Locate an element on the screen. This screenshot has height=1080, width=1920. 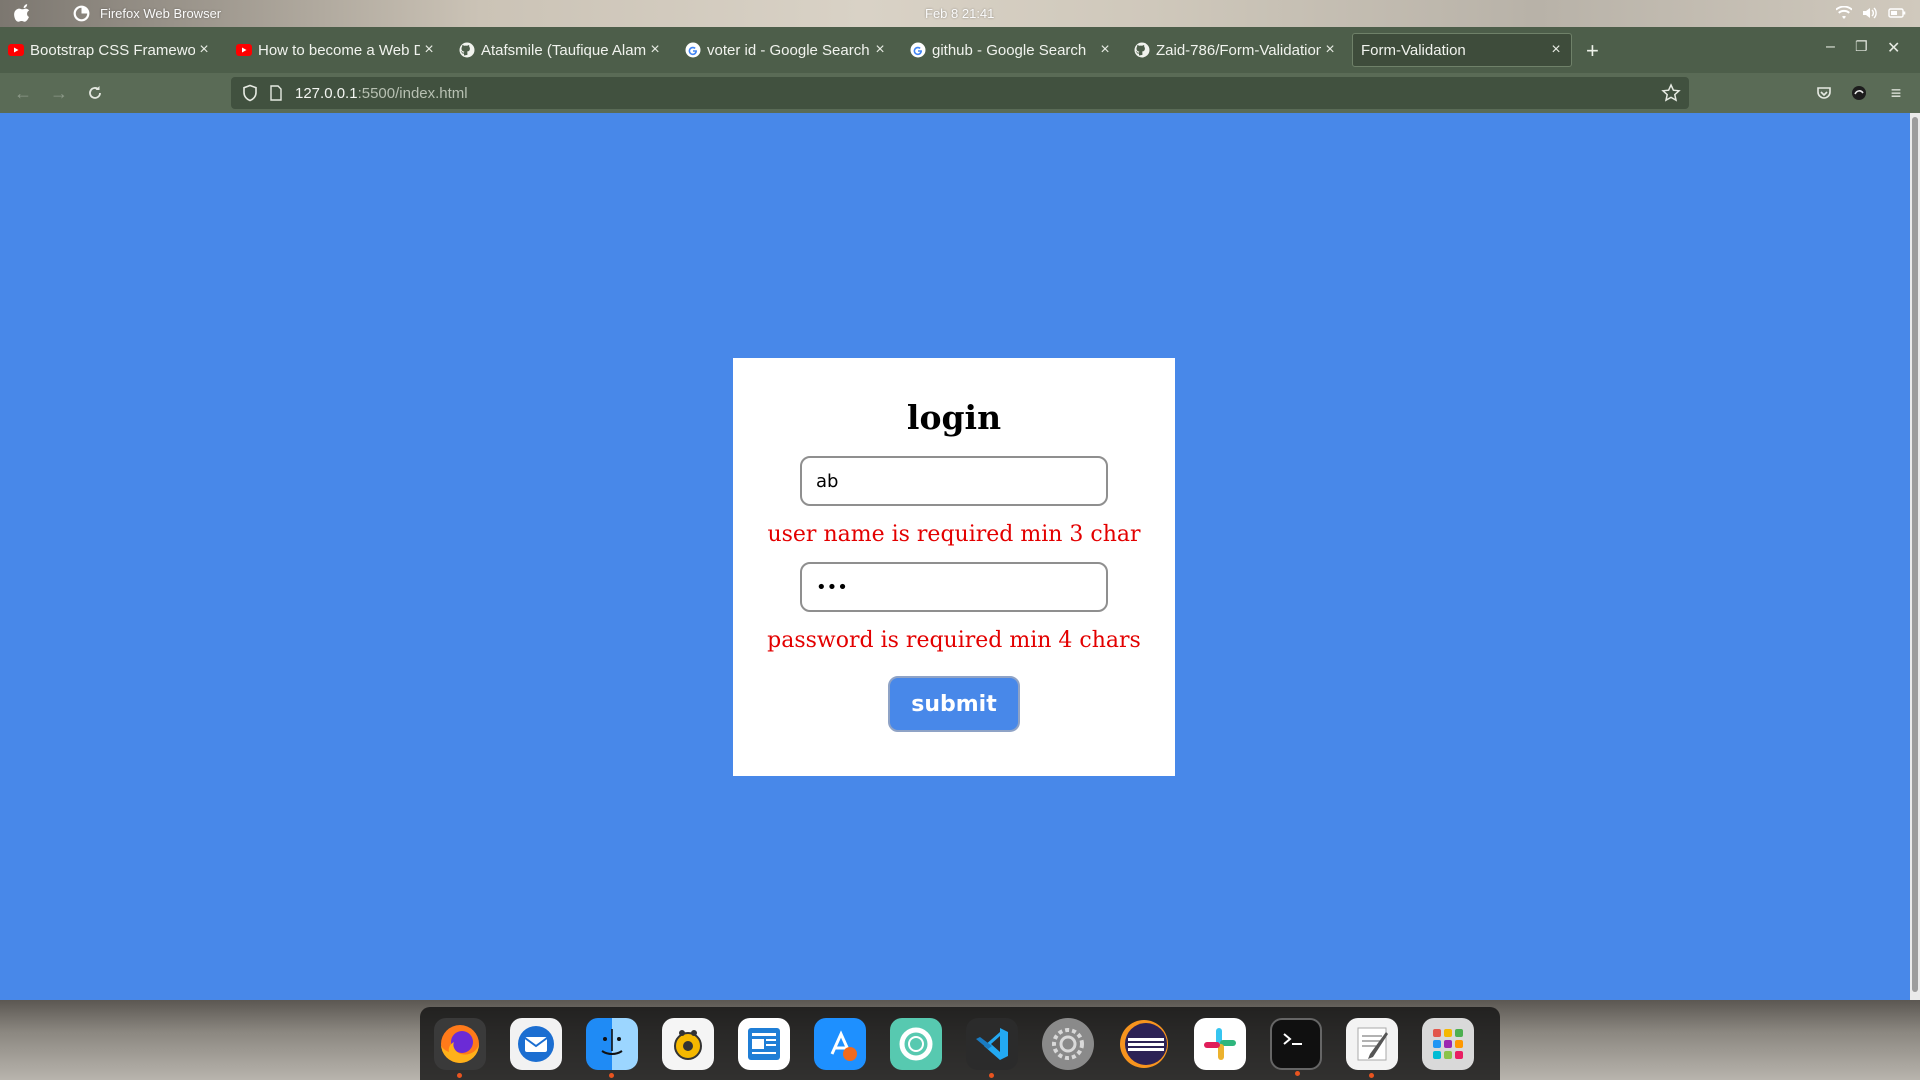
url-host: 127.0.0.1 is located at coordinates (326, 93).